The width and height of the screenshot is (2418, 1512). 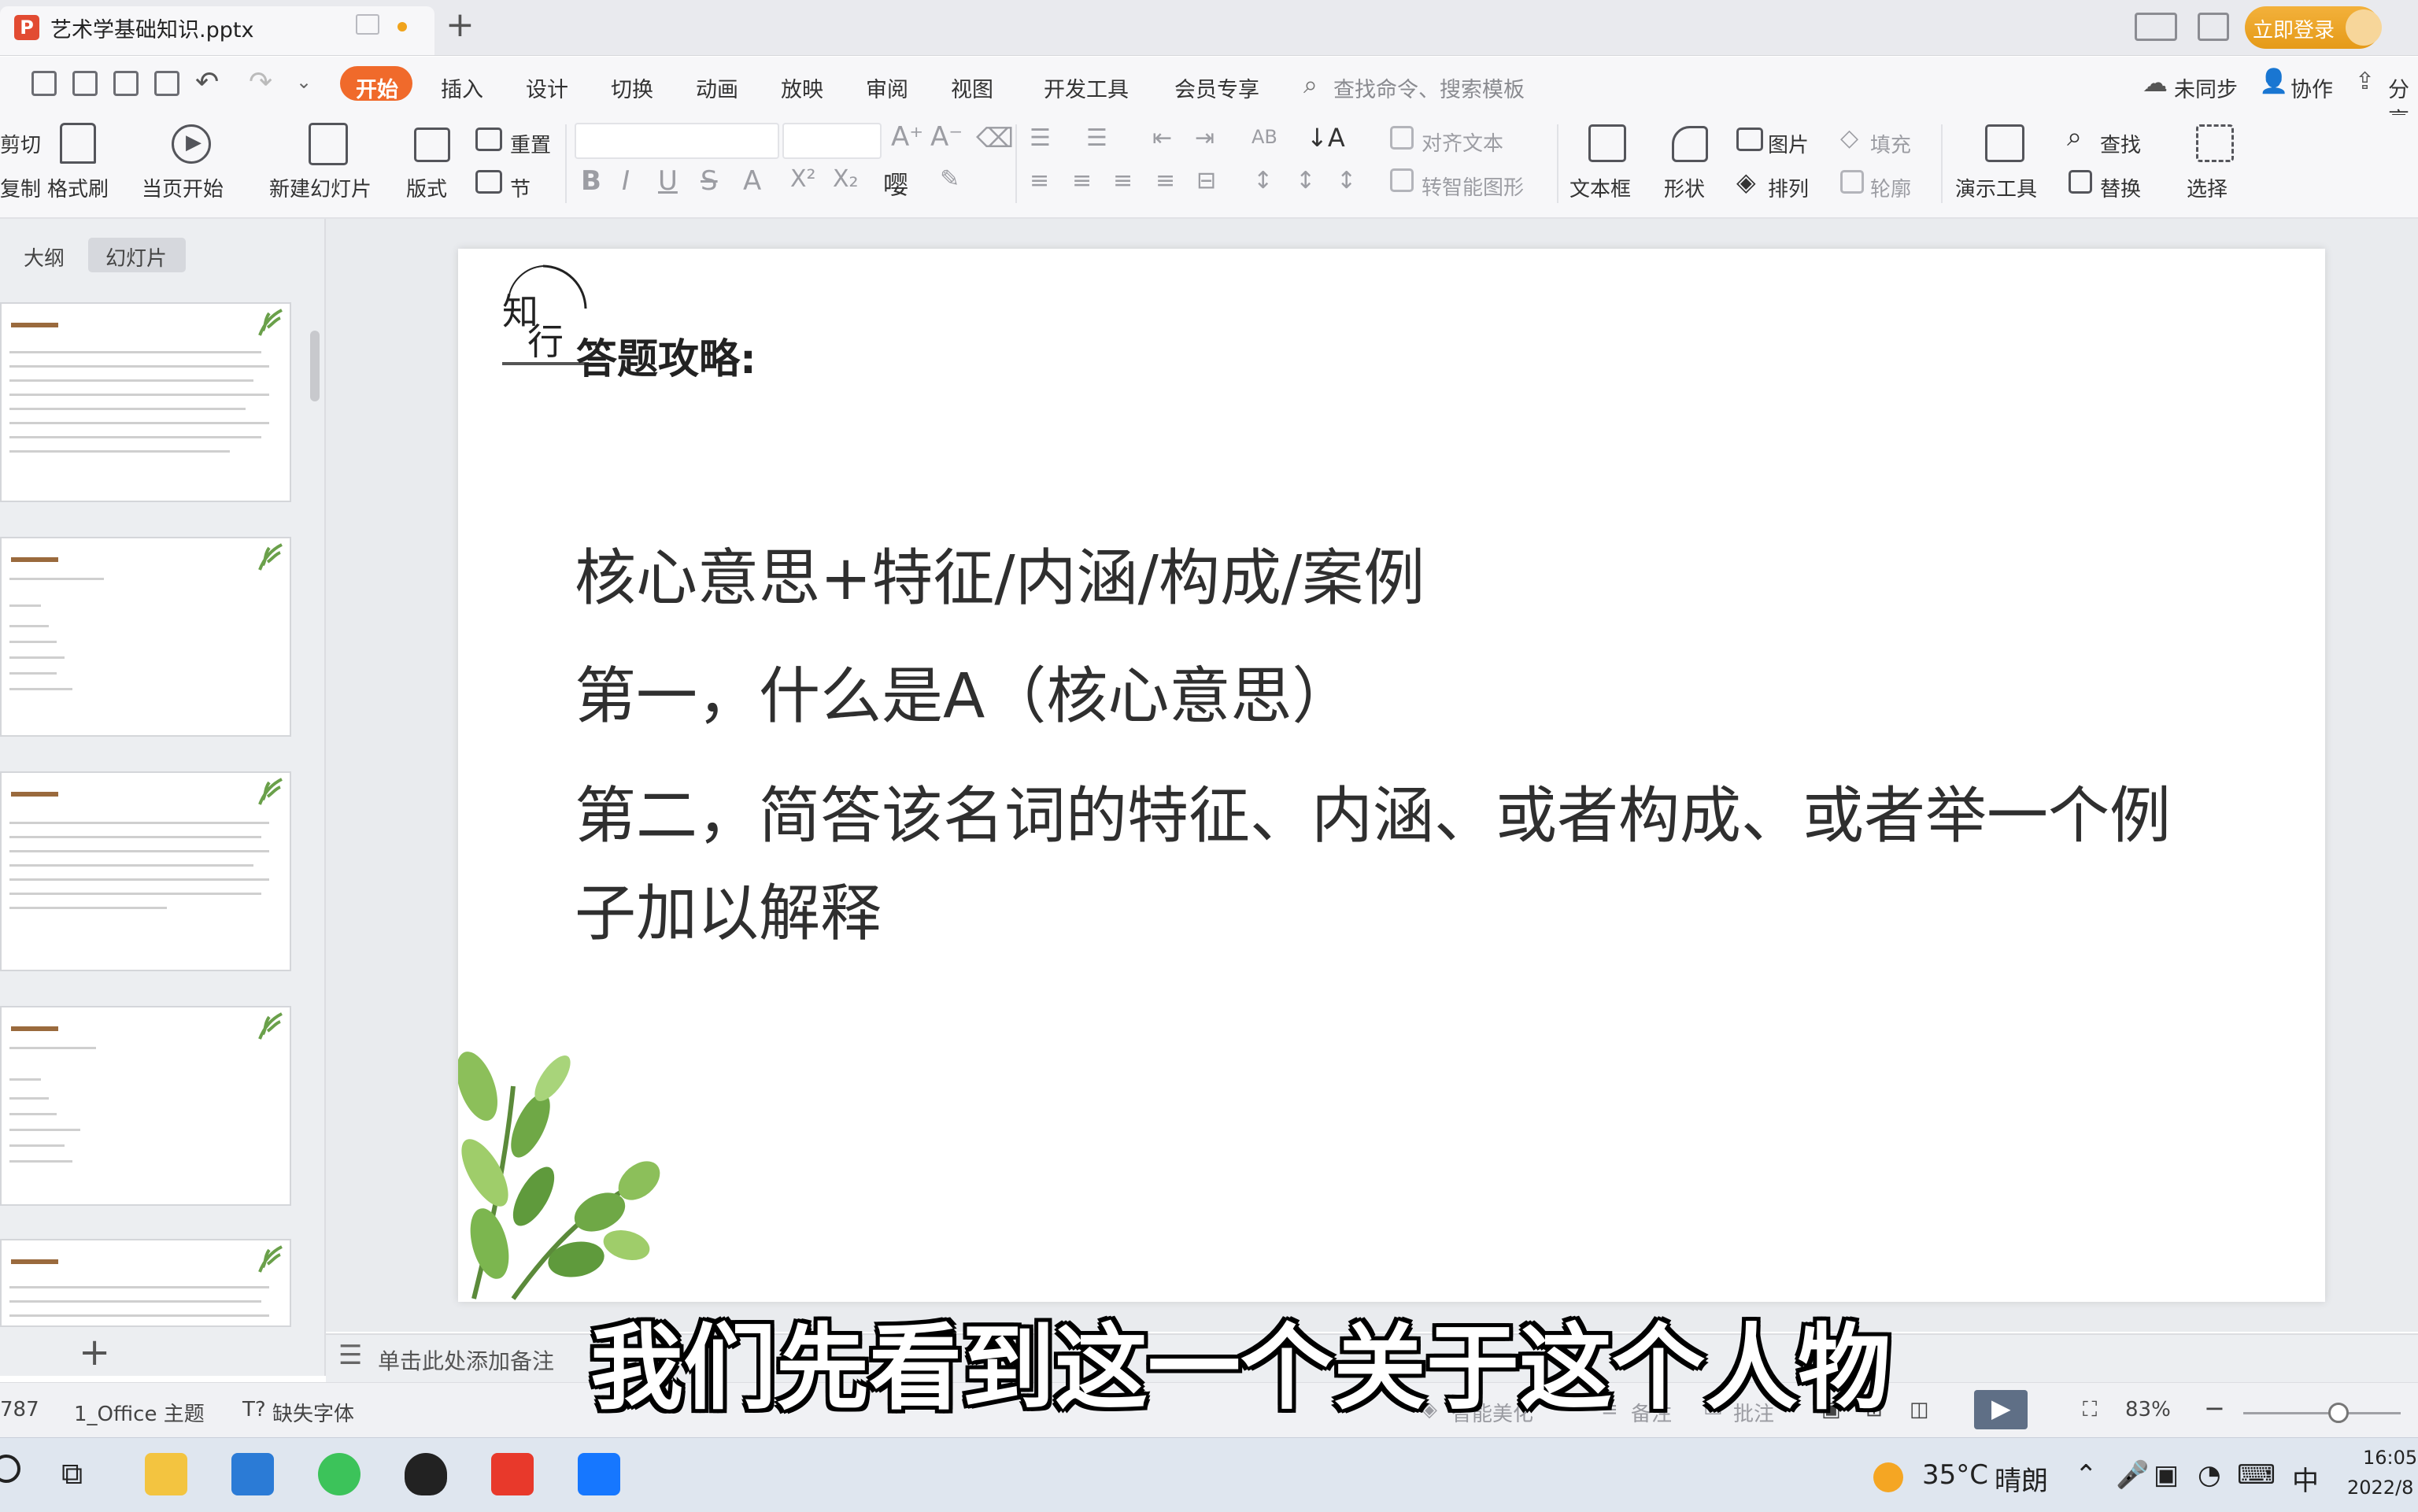 I want to click on distribute-icon: ⊟, so click(x=1206, y=180).